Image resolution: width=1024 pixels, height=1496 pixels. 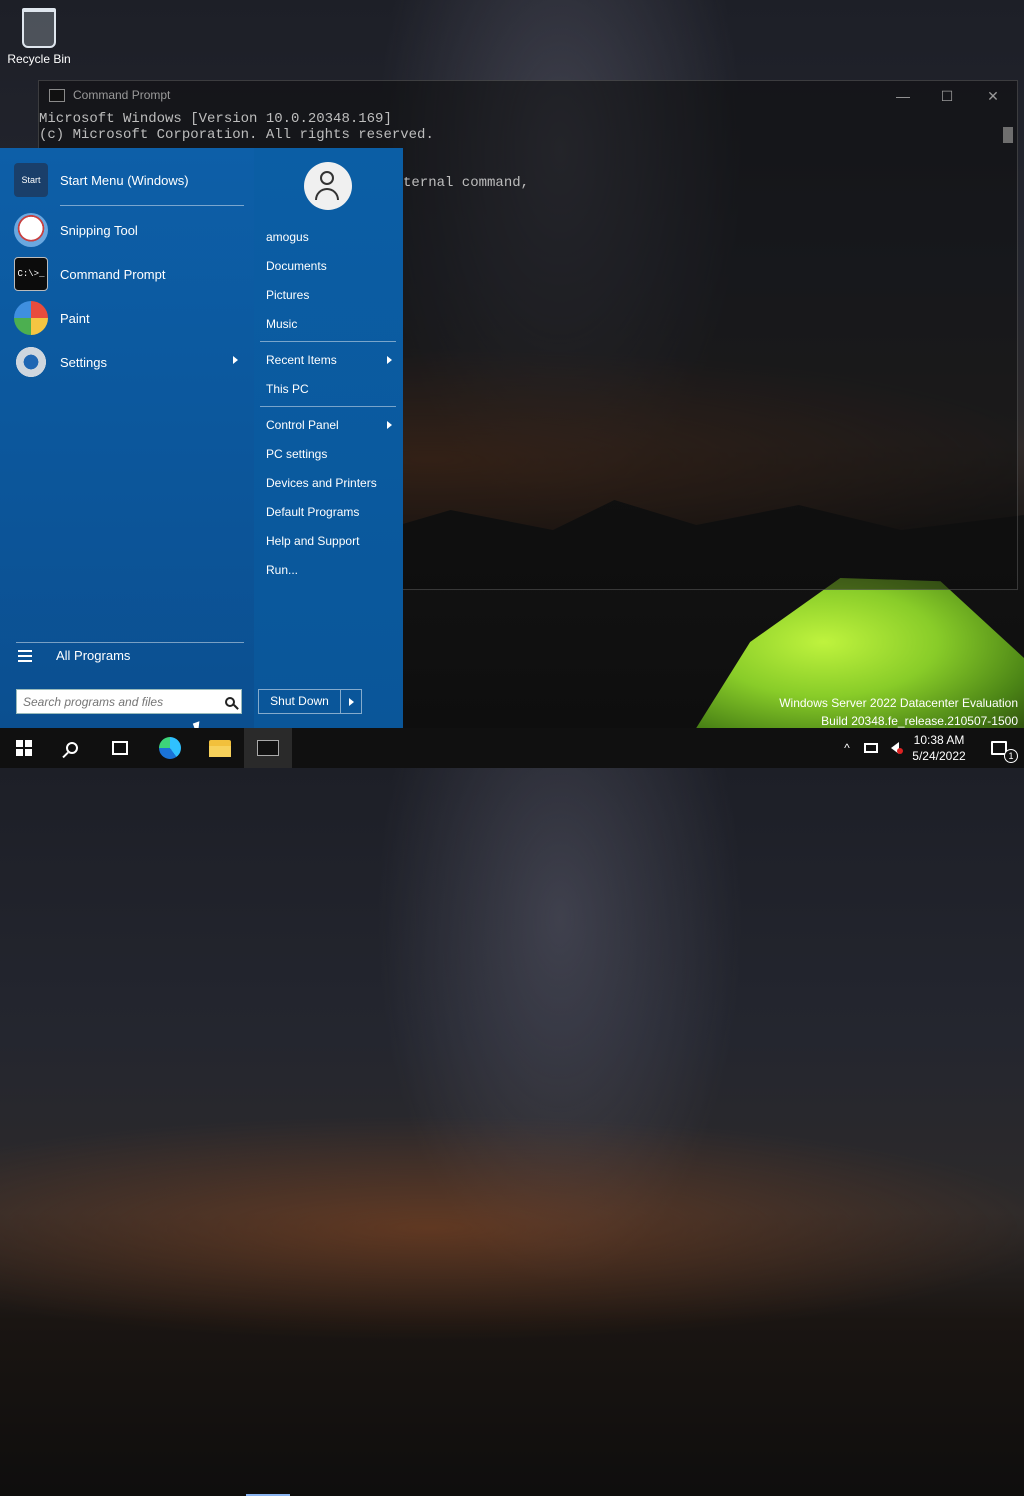 I want to click on action-center-button: 1, so click(x=1000, y=748).